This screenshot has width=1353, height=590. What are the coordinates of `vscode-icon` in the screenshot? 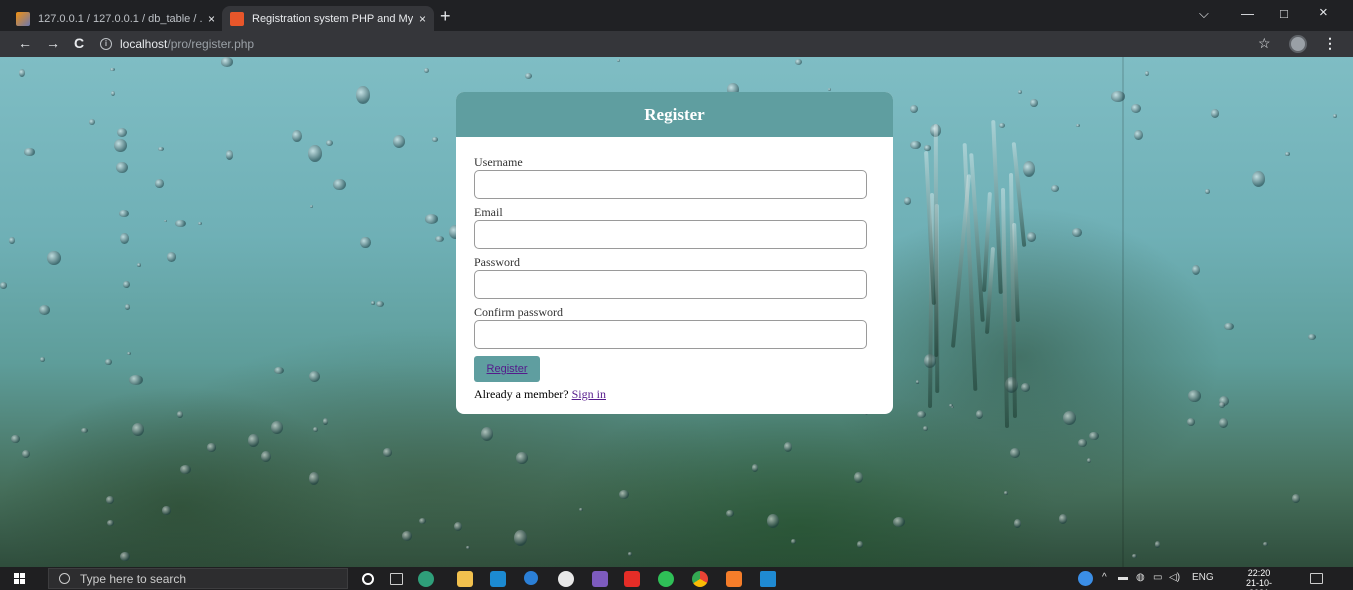 It's located at (768, 579).